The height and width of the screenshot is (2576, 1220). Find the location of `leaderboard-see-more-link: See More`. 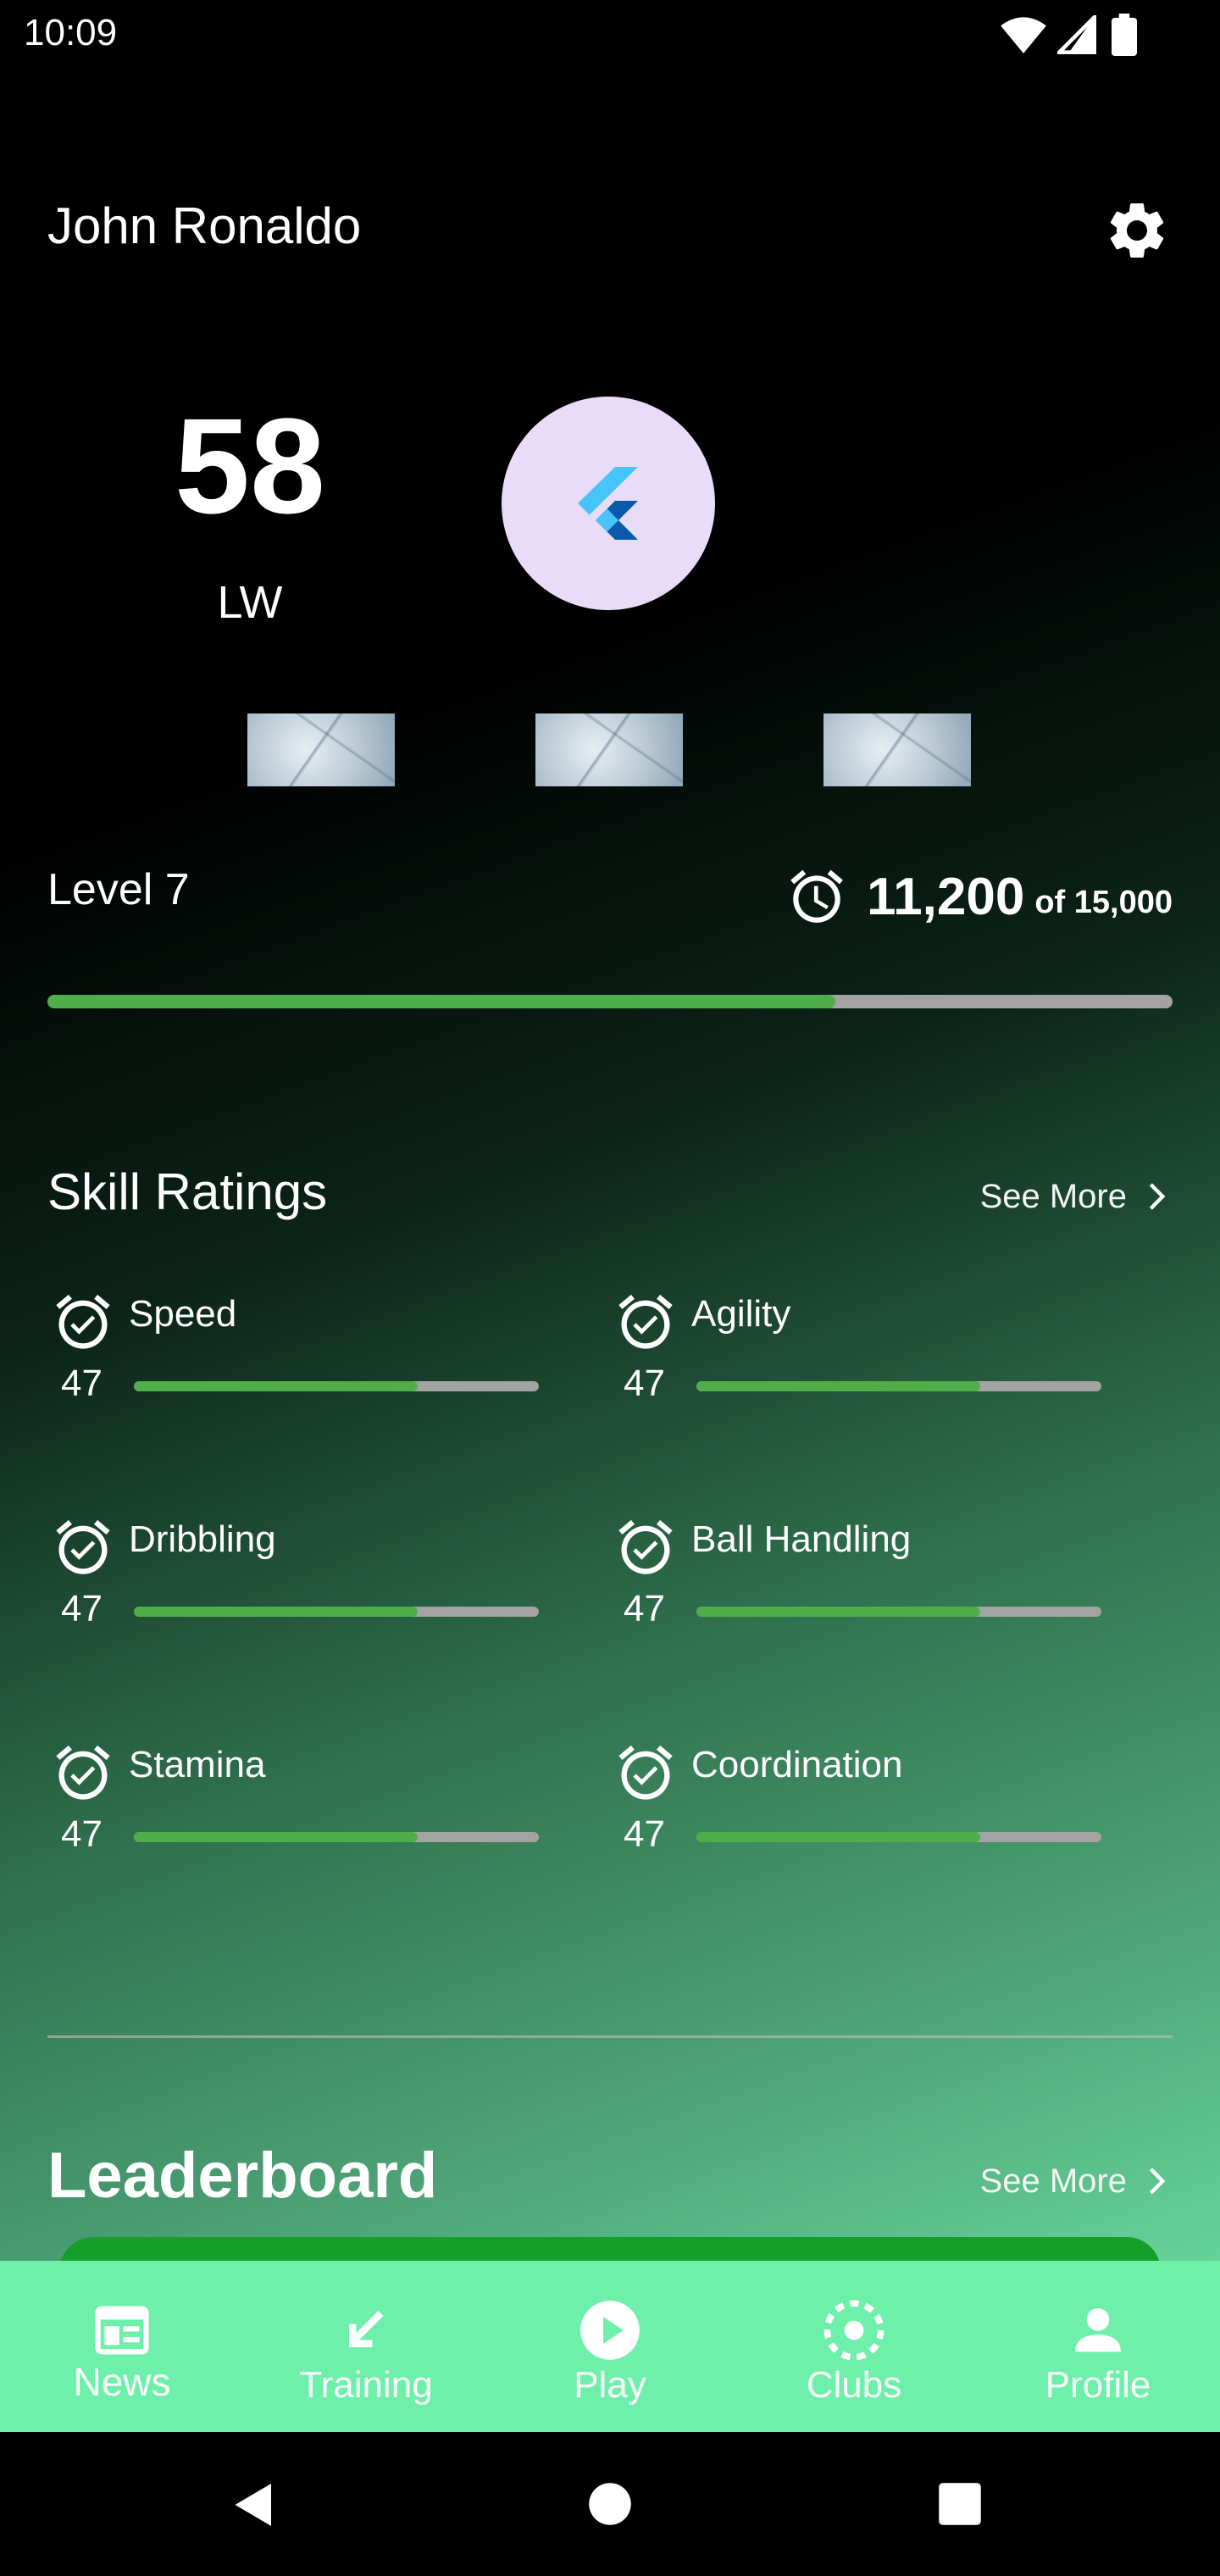

leaderboard-see-more-link: See More is located at coordinates (1076, 2181).